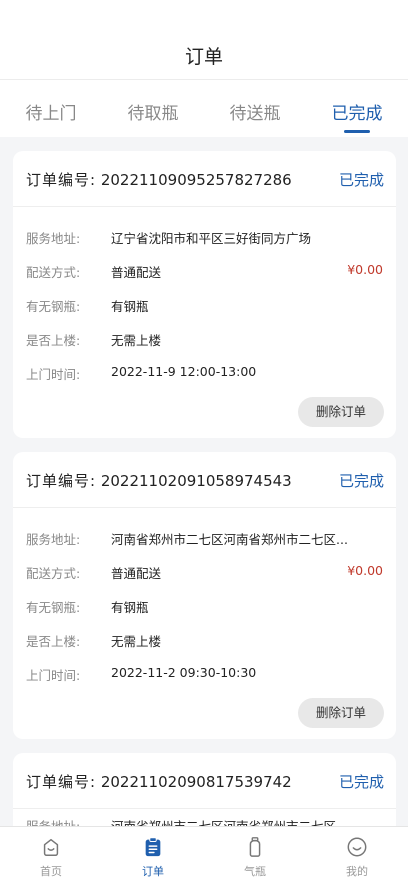 This screenshot has width=408, height=883. Describe the element at coordinates (357, 111) in the screenshot. I see `tab-completed: 已完成` at that location.